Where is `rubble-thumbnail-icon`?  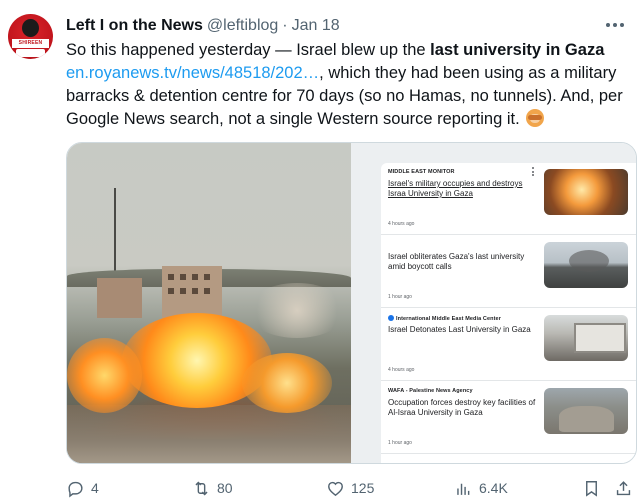
rubble-thumbnail-icon is located at coordinates (586, 411).